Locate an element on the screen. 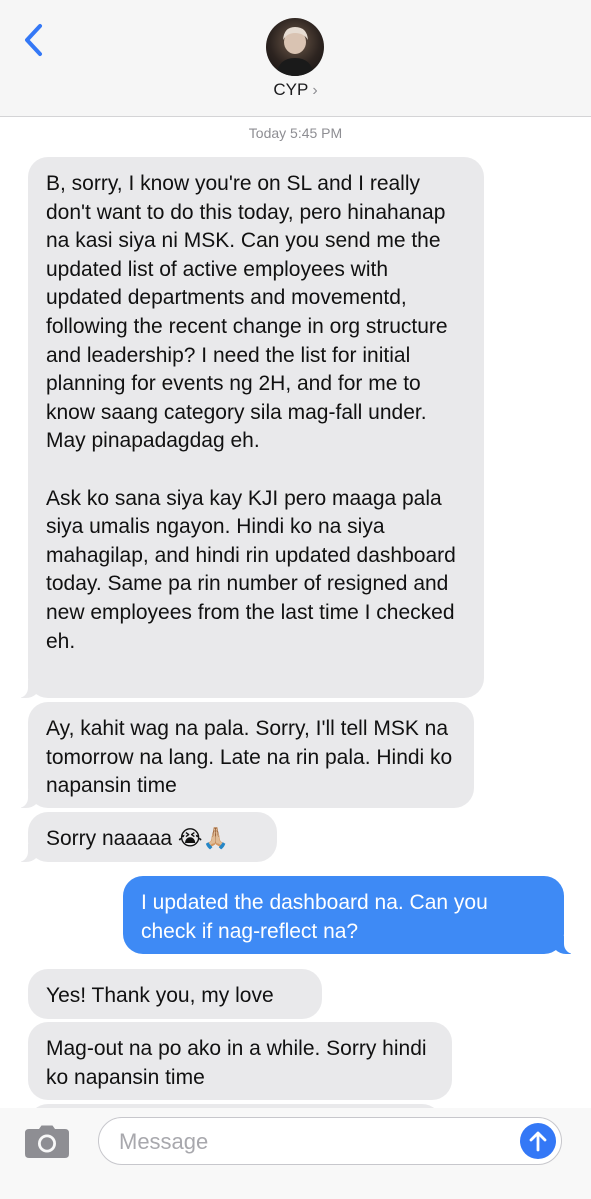 The width and height of the screenshot is (591, 1199). chevron-left-icon is located at coordinates (33, 40).